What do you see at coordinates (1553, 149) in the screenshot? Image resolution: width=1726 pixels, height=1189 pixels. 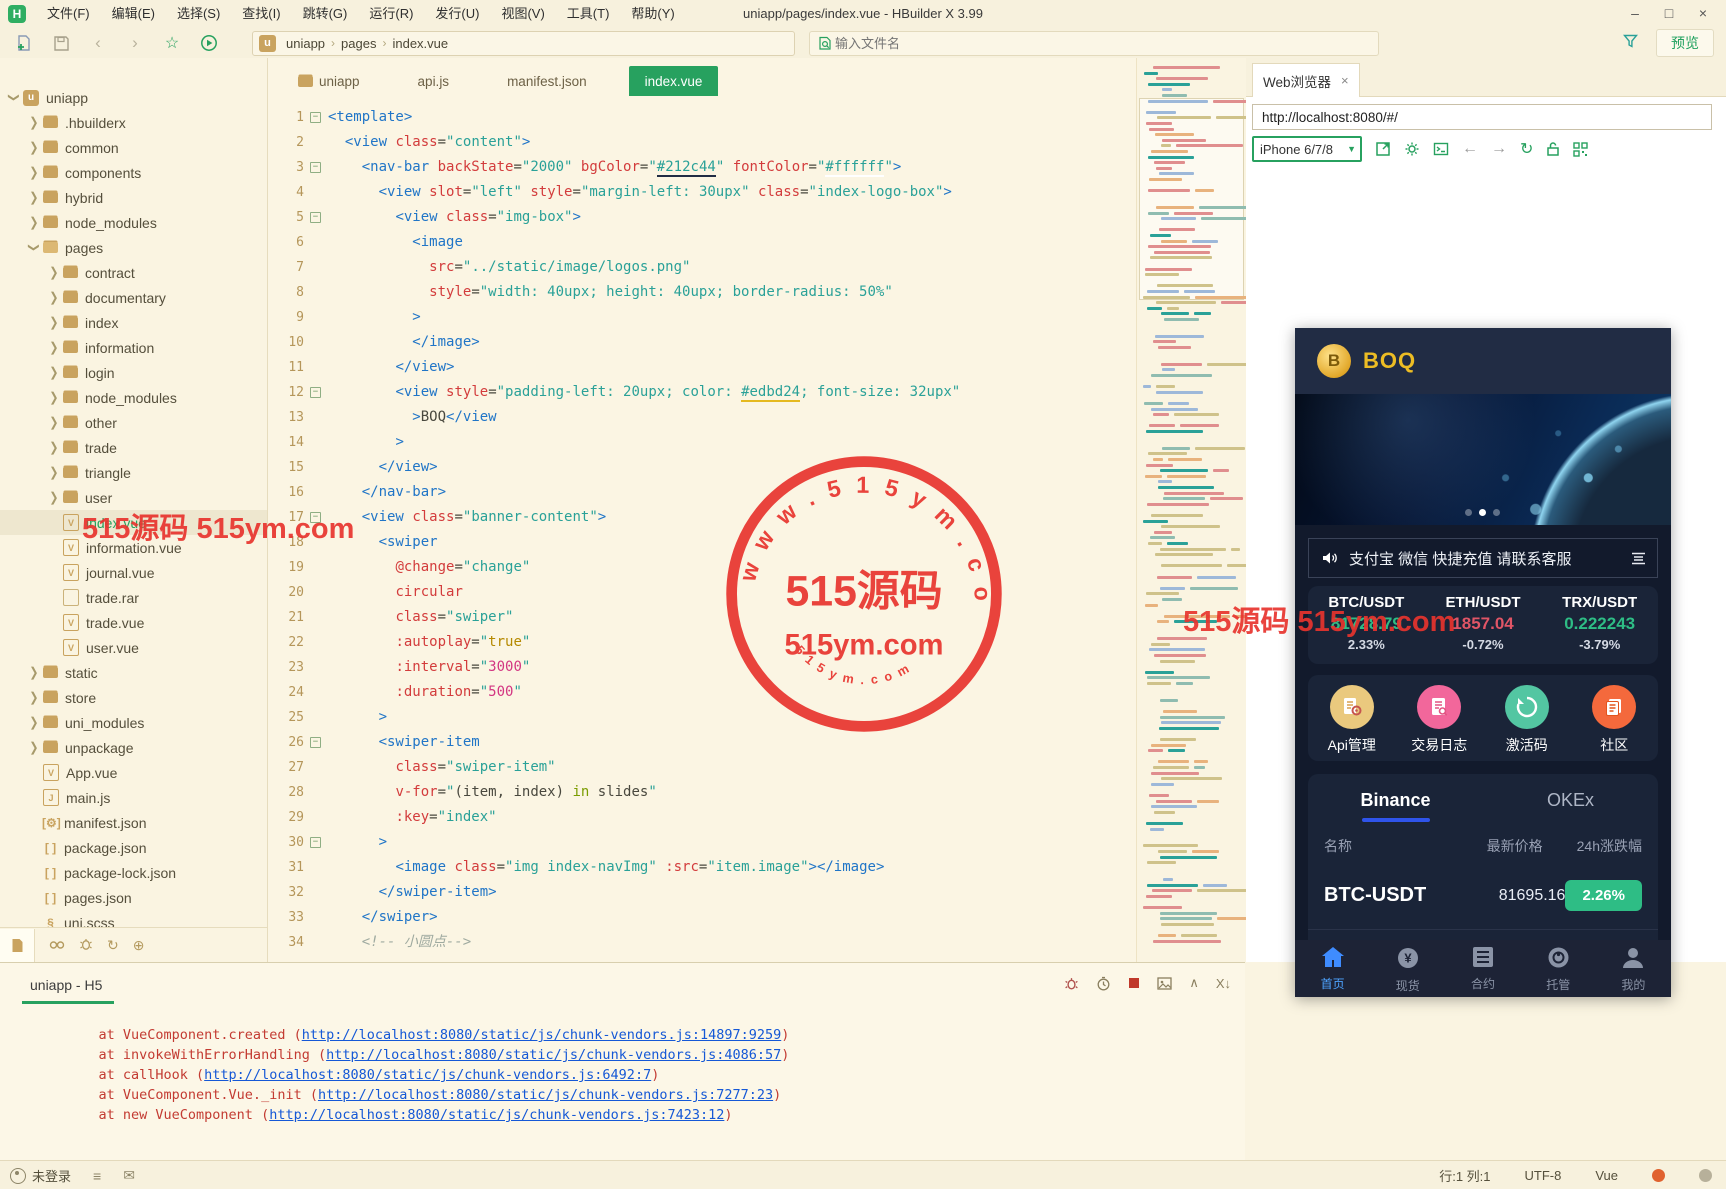 I see `unlock-icon` at bounding box center [1553, 149].